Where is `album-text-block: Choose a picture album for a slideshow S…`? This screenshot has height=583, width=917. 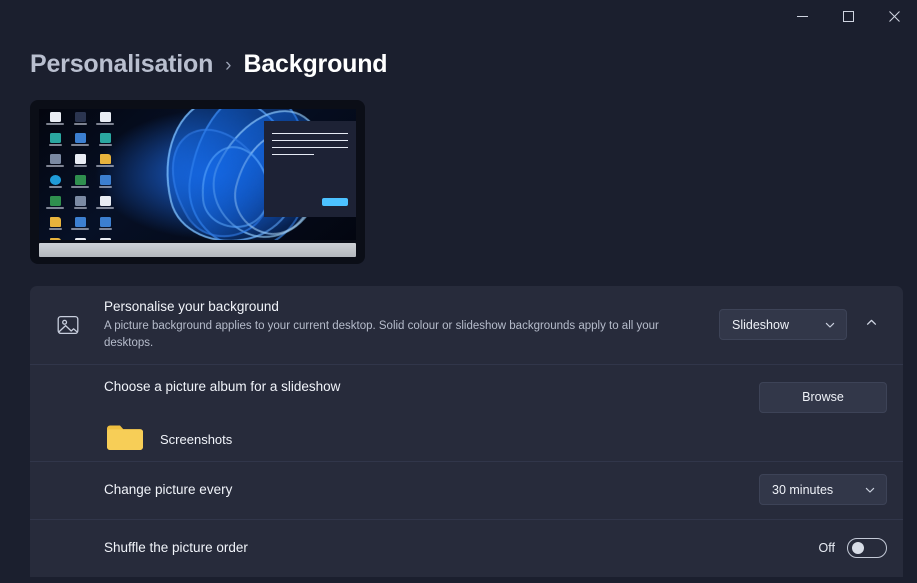
album-text-block: Choose a picture album for a slideshow S… is located at coordinates (402, 419).